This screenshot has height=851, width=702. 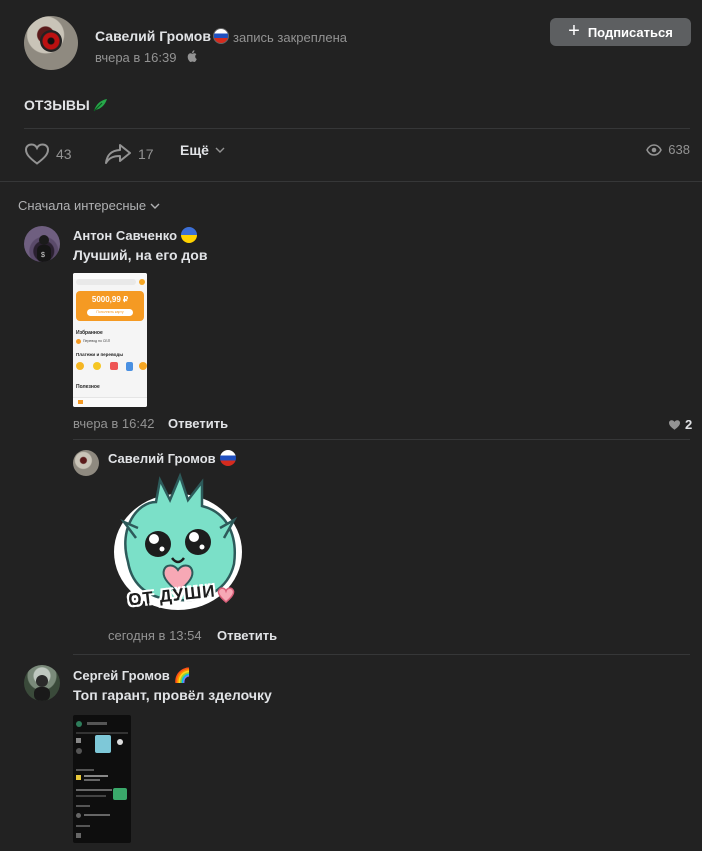 I want to click on views-count: 638, so click(x=679, y=149).